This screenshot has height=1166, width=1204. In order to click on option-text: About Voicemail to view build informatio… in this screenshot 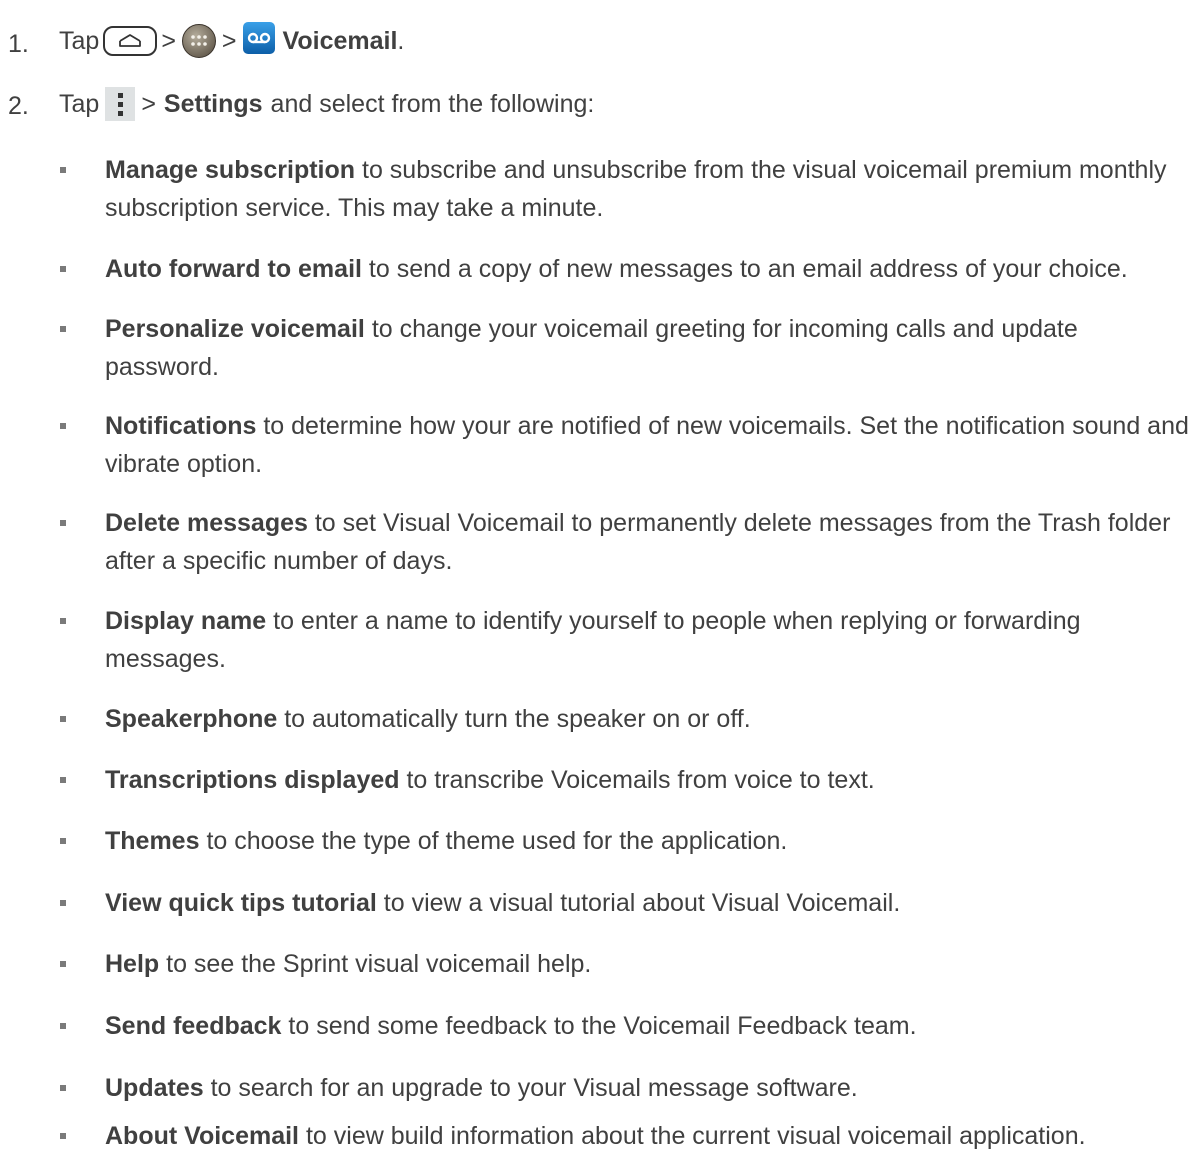, I will do `click(650, 1136)`.